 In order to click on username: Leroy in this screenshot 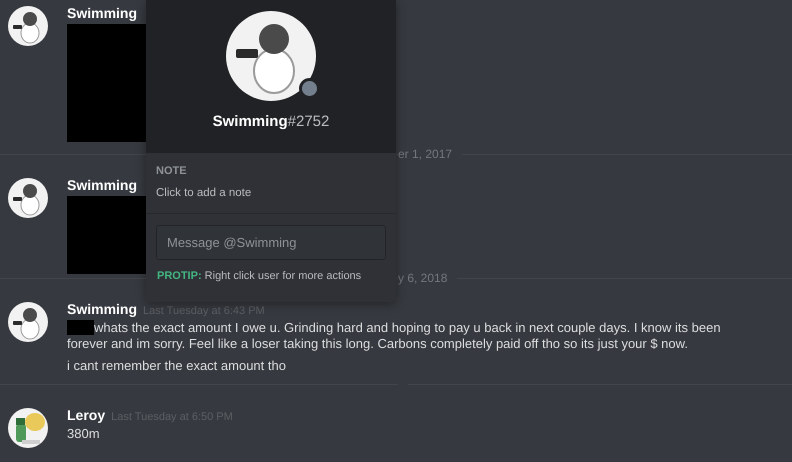, I will do `click(86, 415)`.